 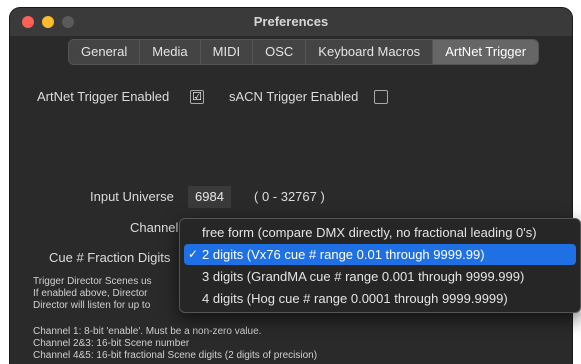 I want to click on cue-fraction-label: Cue # Fraction Digits, so click(x=110, y=257).